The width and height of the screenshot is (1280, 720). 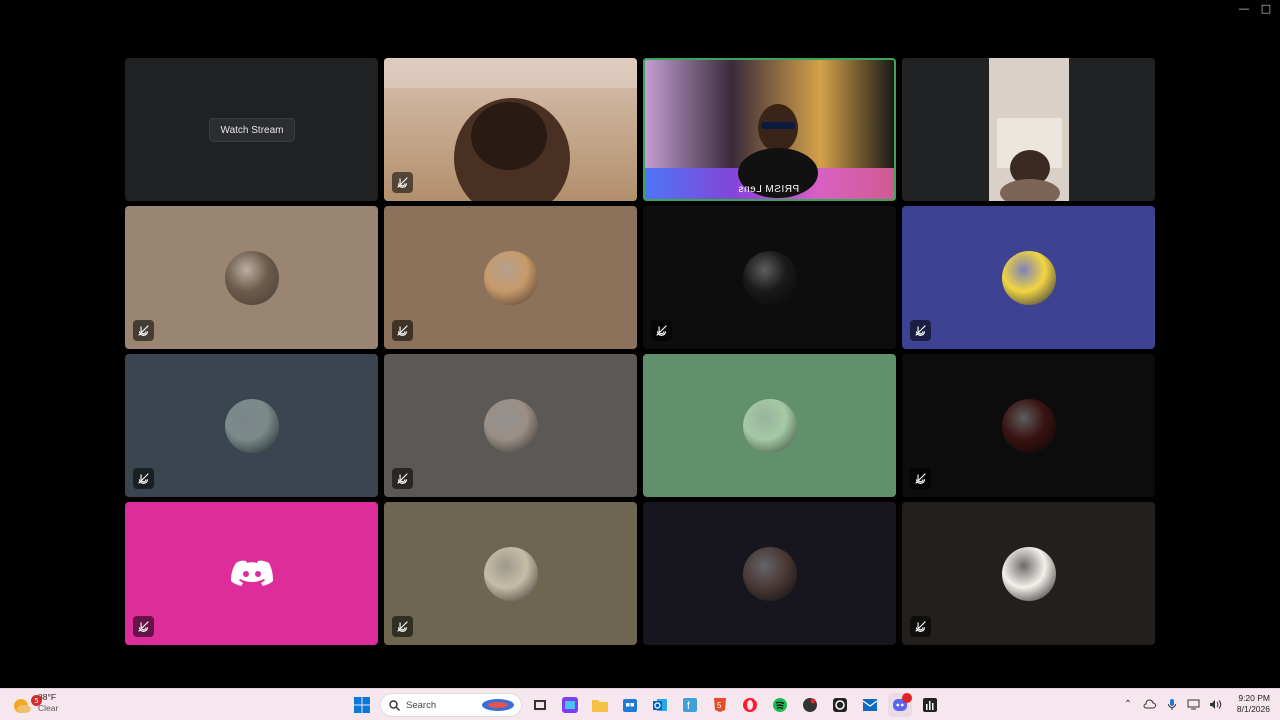 I want to click on mail-icon, so click(x=870, y=705).